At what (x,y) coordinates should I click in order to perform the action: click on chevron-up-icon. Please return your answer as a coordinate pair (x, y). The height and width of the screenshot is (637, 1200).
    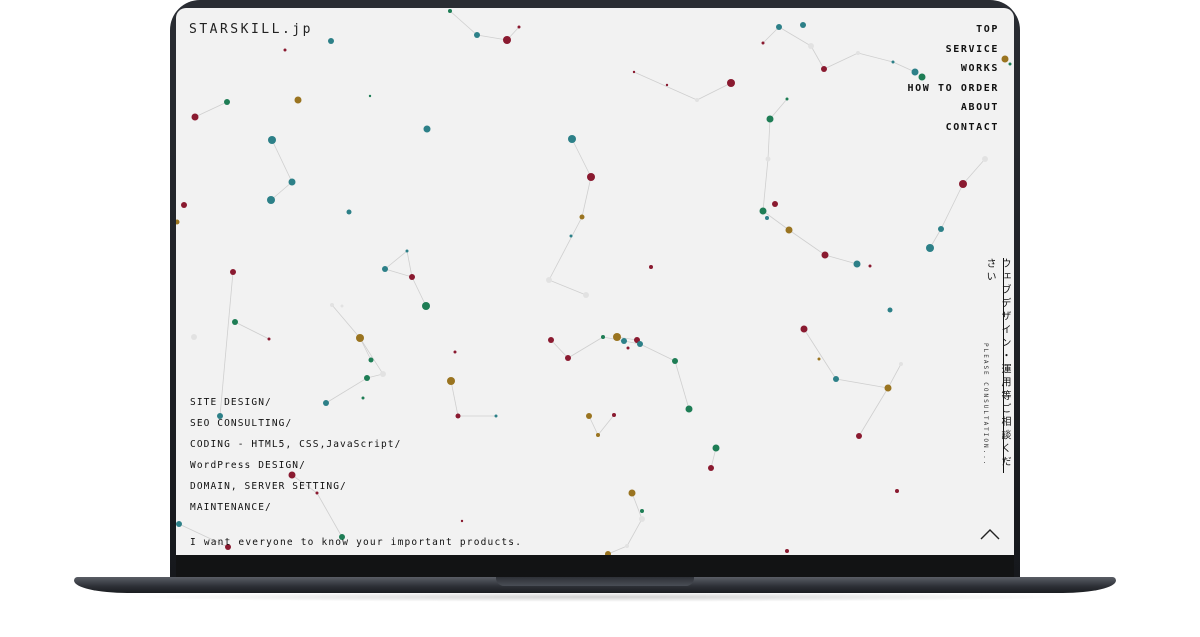
    Looking at the image, I should click on (990, 534).